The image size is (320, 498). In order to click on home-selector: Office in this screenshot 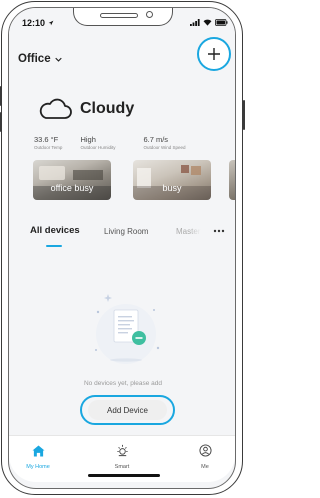, I will do `click(40, 59)`.